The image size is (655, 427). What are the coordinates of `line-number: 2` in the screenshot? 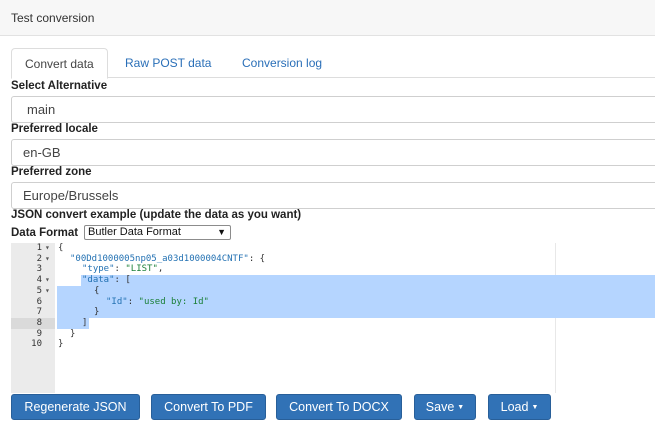 It's located at (39, 258).